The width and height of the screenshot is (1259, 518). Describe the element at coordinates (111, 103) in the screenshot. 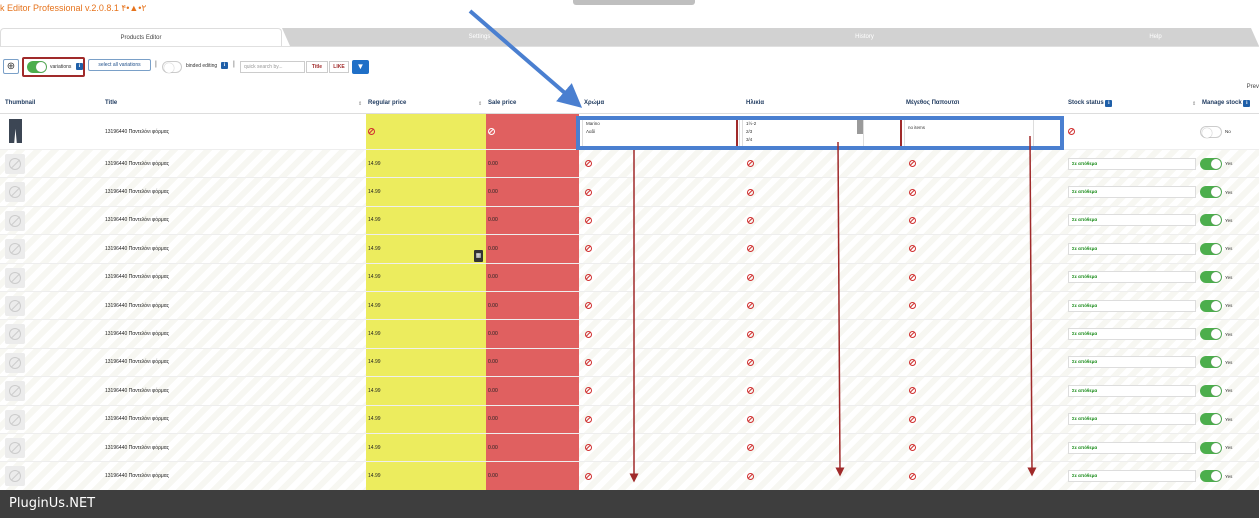

I see `col-title: Title` at that location.